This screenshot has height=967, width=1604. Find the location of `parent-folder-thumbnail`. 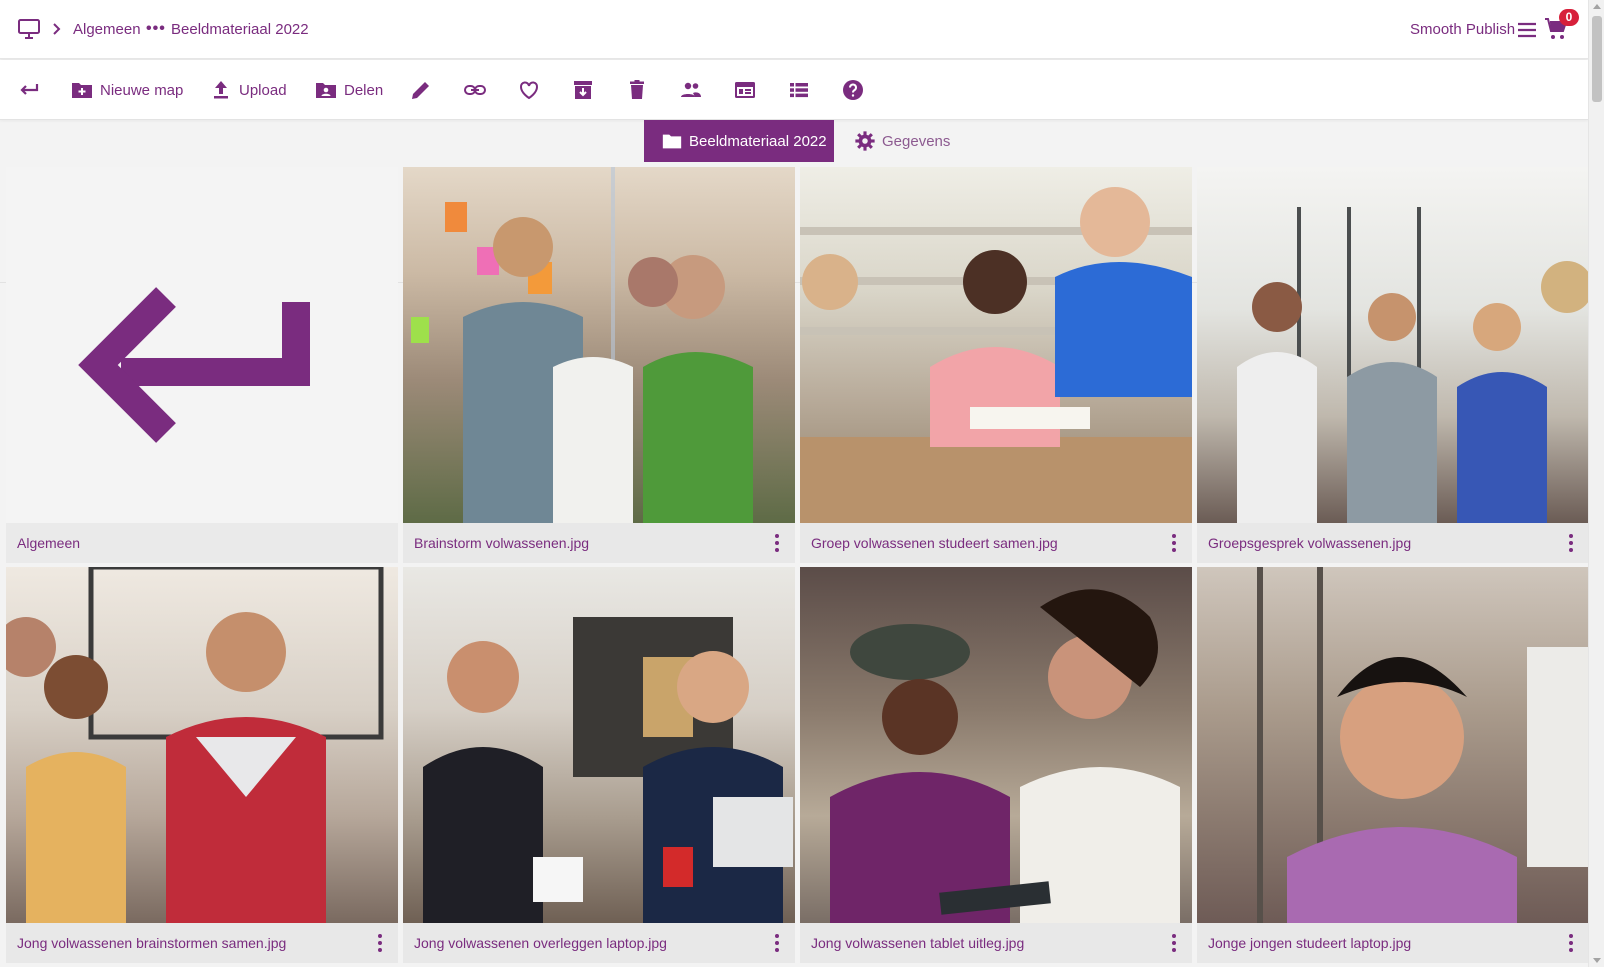

parent-folder-thumbnail is located at coordinates (202, 345).